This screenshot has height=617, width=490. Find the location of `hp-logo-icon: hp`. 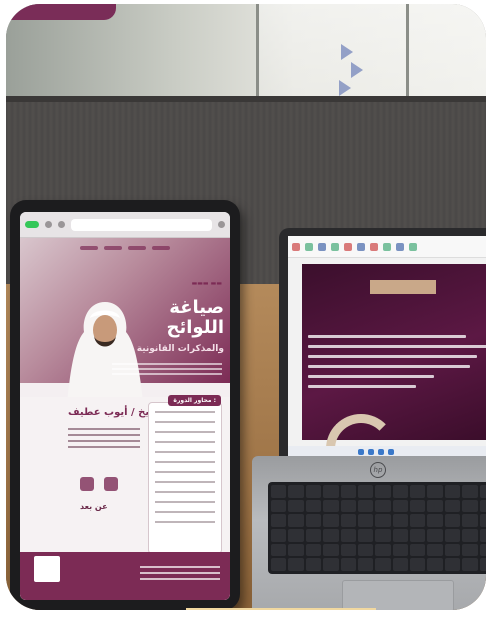

hp-logo-icon: hp is located at coordinates (378, 470).